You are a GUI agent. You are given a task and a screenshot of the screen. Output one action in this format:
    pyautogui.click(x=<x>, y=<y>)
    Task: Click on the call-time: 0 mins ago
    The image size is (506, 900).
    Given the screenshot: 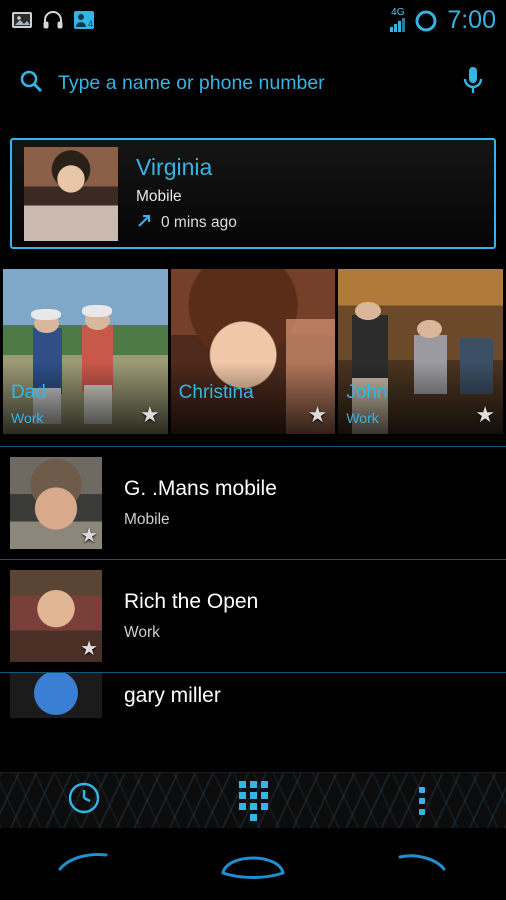 What is the action you would take?
    pyautogui.click(x=199, y=222)
    